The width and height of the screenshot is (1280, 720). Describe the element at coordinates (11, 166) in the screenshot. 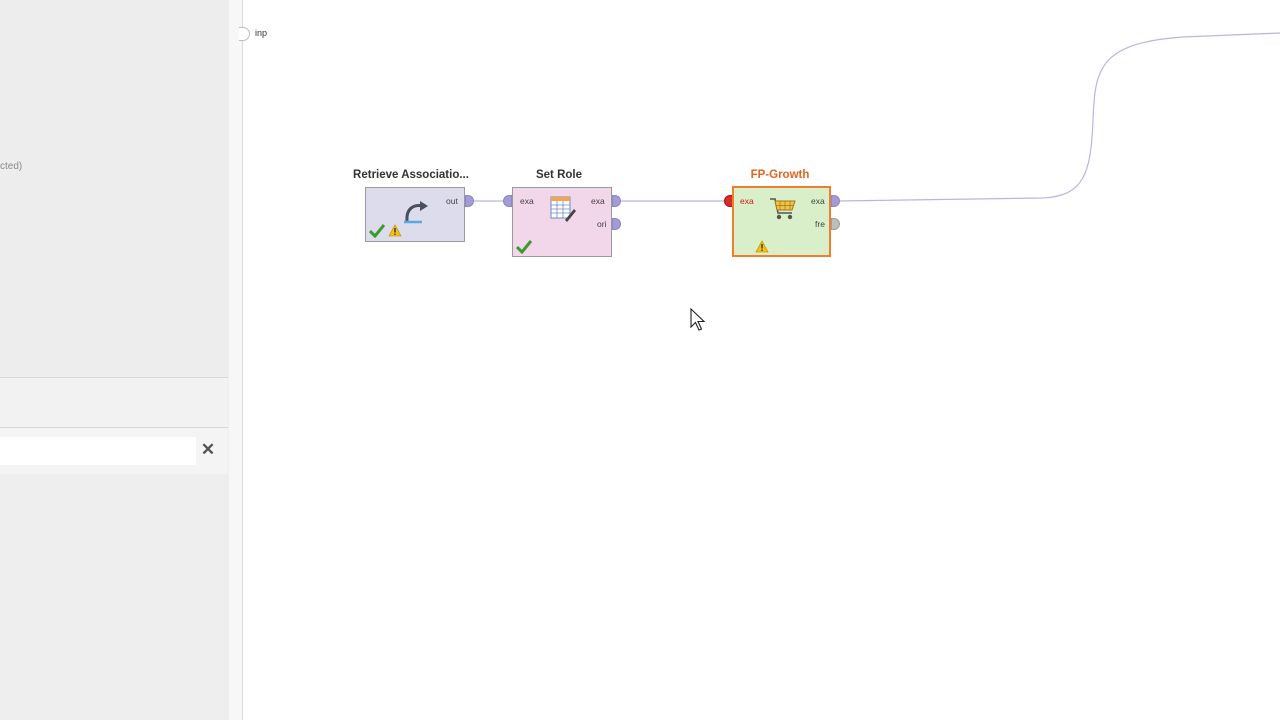

I see `truncated-label: cted)` at that location.